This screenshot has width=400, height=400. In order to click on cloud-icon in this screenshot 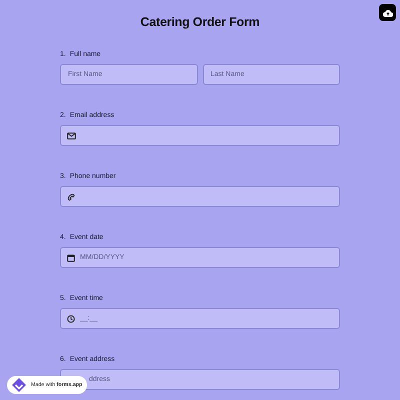, I will do `click(387, 12)`.